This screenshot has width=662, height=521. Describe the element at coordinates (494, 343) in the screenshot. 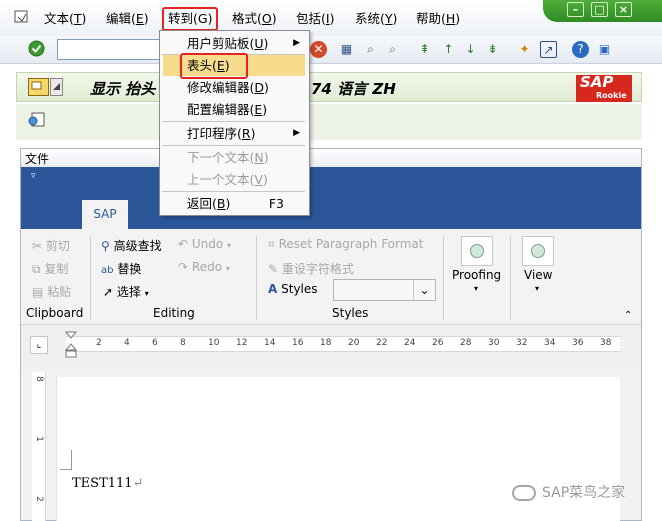

I see `ruler-tick-label: 30` at that location.